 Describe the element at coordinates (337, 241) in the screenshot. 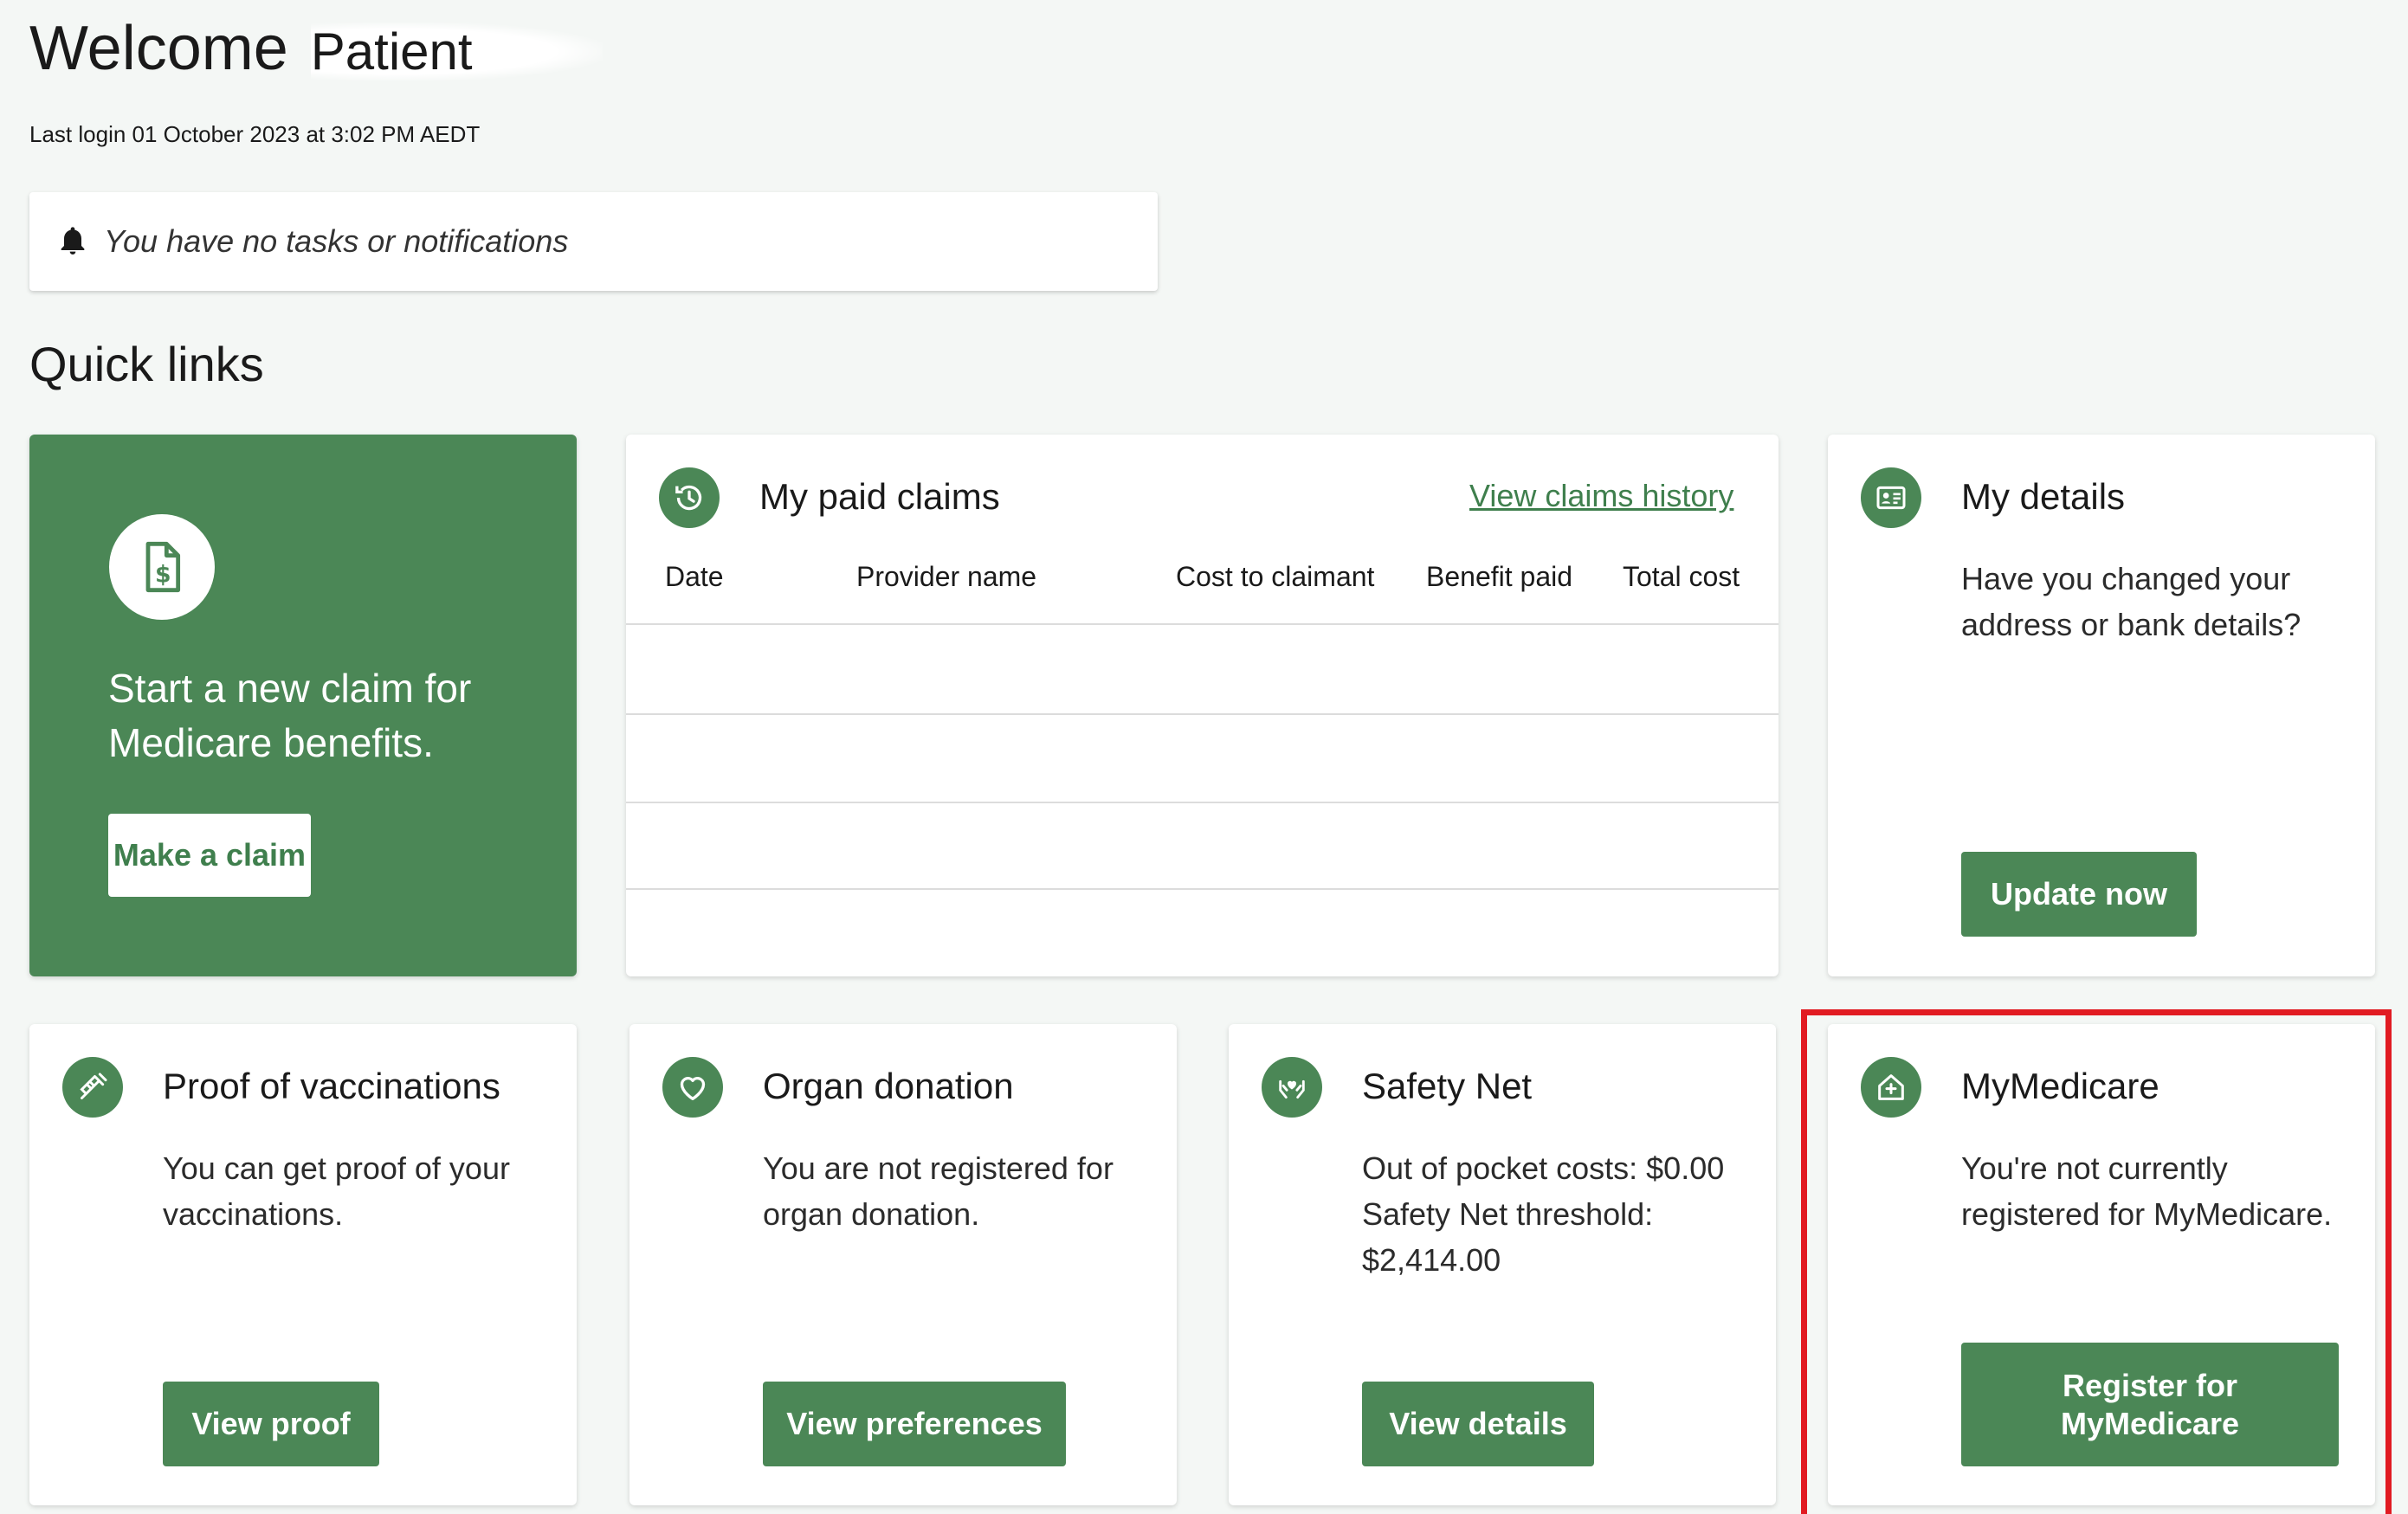

I see `notifications-text: You have no tasks or notifications` at that location.